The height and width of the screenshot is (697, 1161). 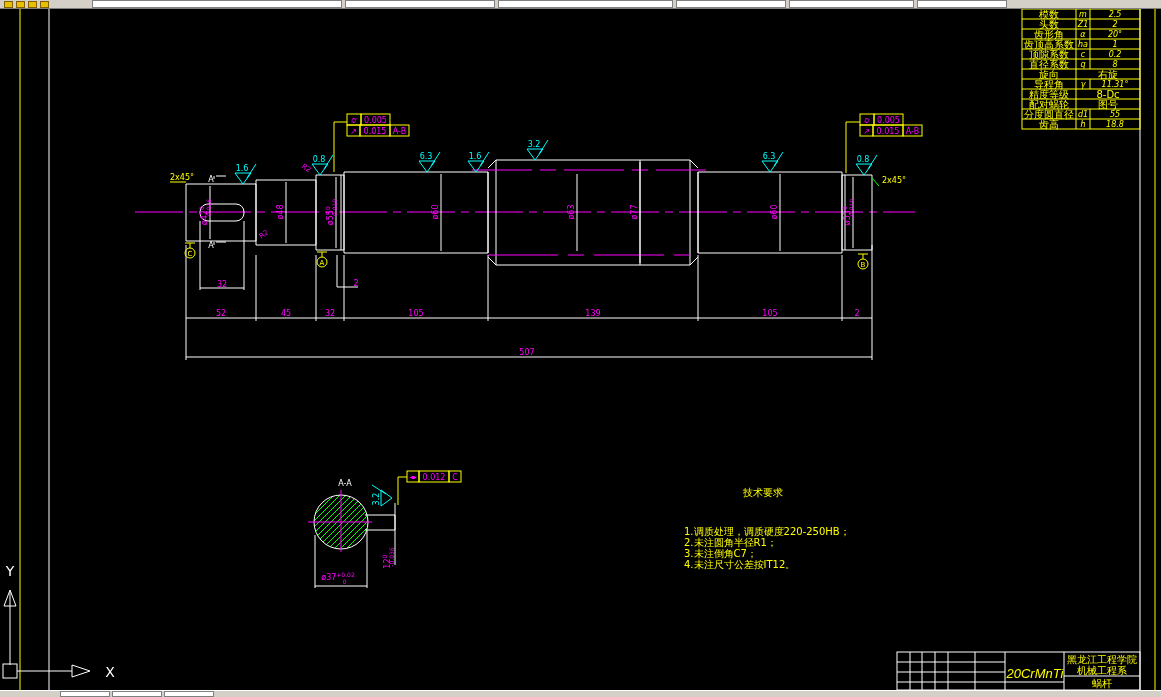 What do you see at coordinates (1083, 24) in the screenshot?
I see `table-symbol: Z1` at bounding box center [1083, 24].